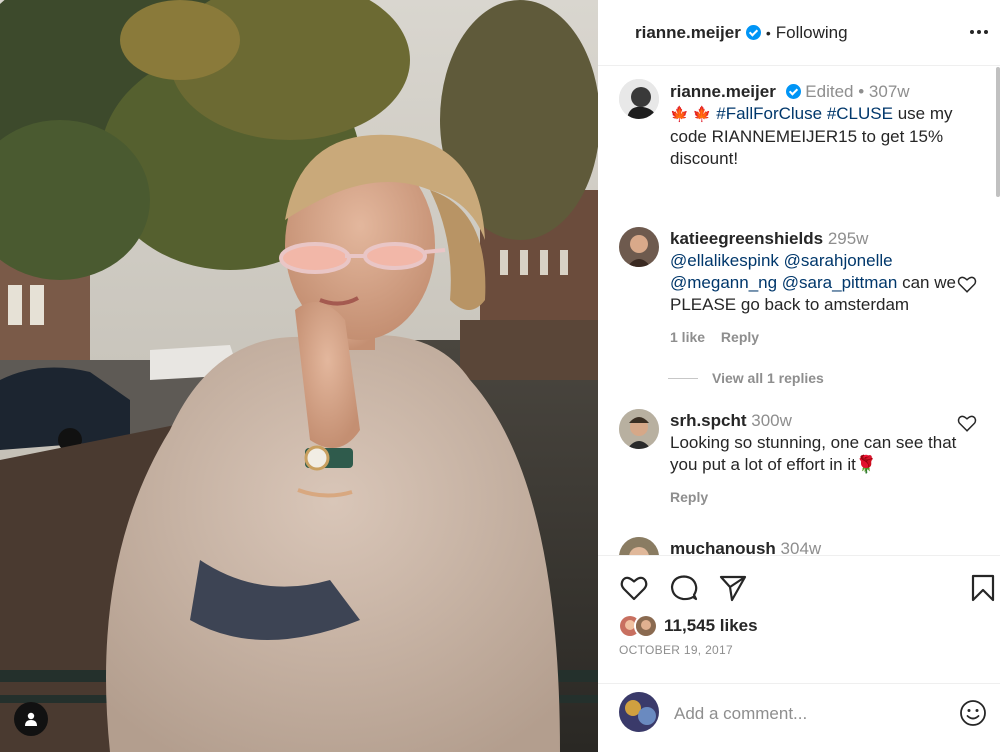  Describe the element at coordinates (979, 32) in the screenshot. I see `more-options-icon` at that location.